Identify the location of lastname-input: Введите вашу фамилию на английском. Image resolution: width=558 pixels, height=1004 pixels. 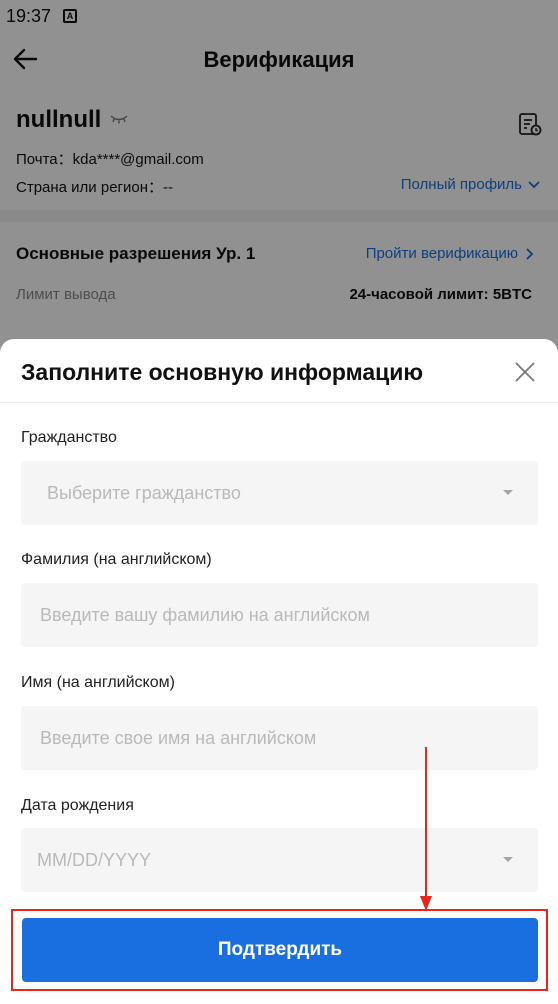
(279, 615).